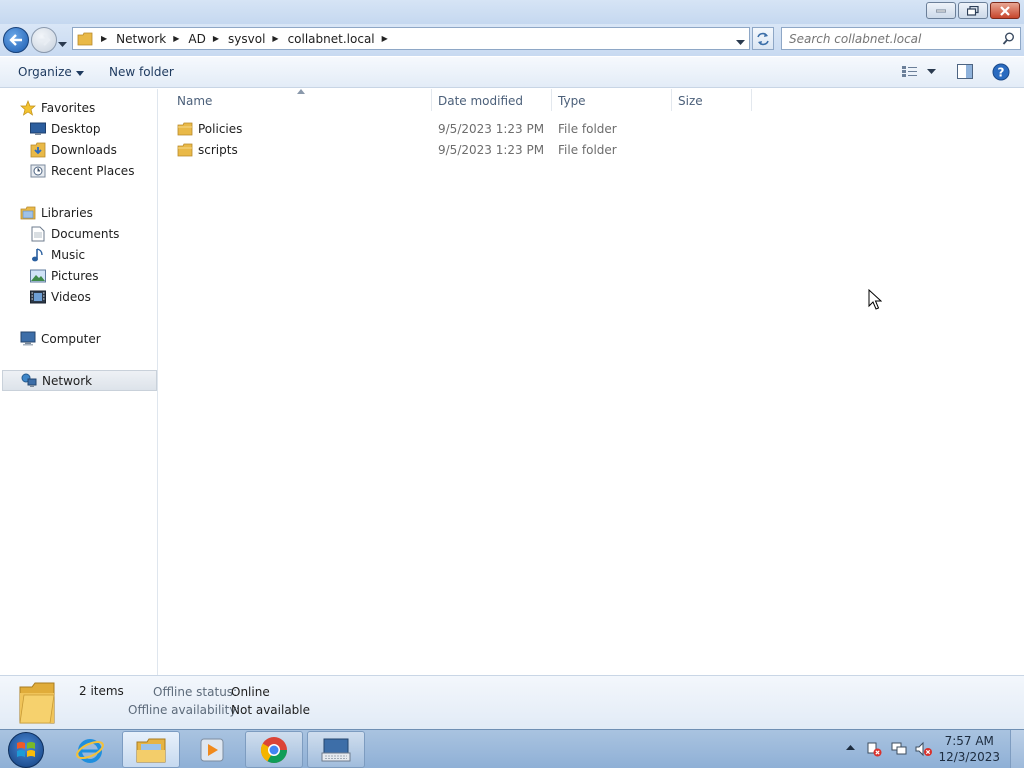 The width and height of the screenshot is (1024, 768). What do you see at coordinates (924, 749) in the screenshot?
I see `volume-muted-icon` at bounding box center [924, 749].